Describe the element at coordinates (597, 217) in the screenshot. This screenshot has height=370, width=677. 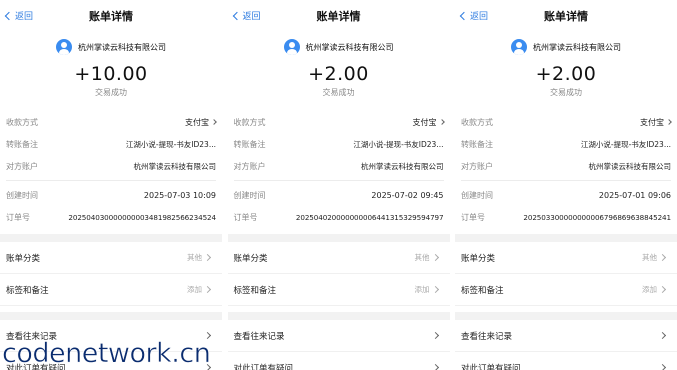
I see `order-no-value: 202503300000000006796869638845241` at that location.